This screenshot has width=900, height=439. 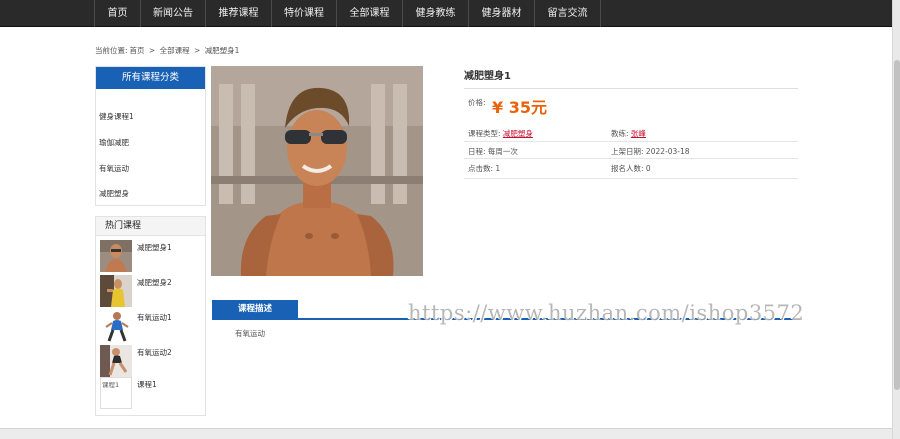 What do you see at coordinates (150, 136) in the screenshot?
I see `category-panel: 所有课程分类 健身课程1 瑜伽减肥 有氧运动 减肥塑身` at bounding box center [150, 136].